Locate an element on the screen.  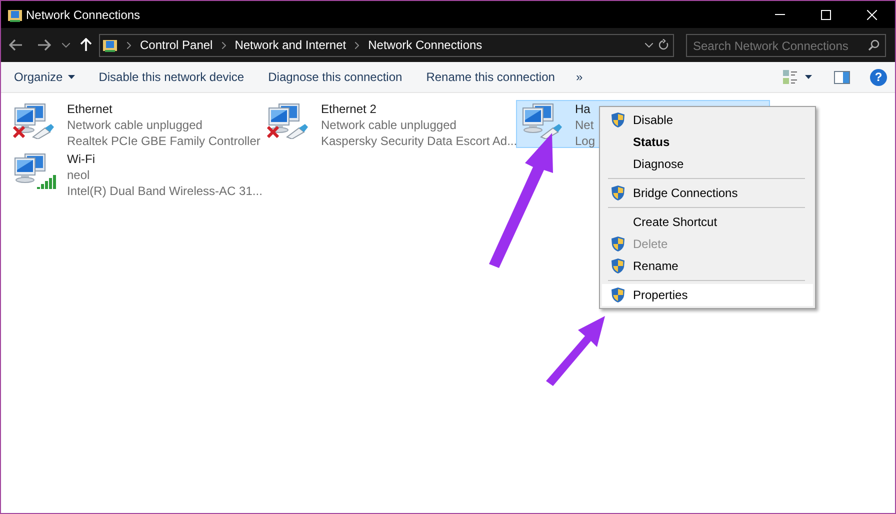
device-name: Log is located at coordinates (585, 141).